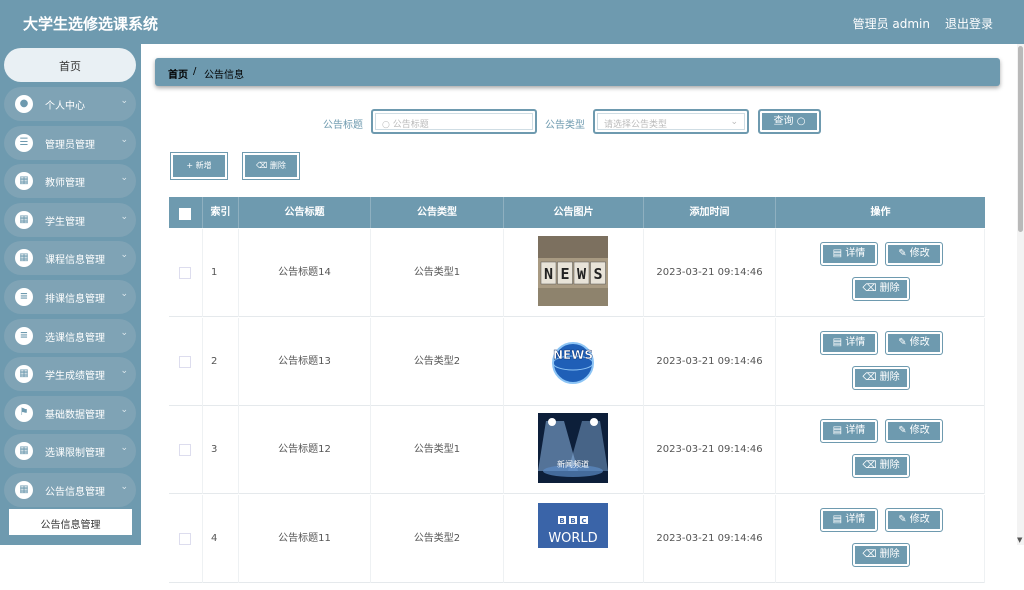 This screenshot has height=590, width=1024. I want to click on sidebar-item-label: 选课限制管理, so click(75, 454).